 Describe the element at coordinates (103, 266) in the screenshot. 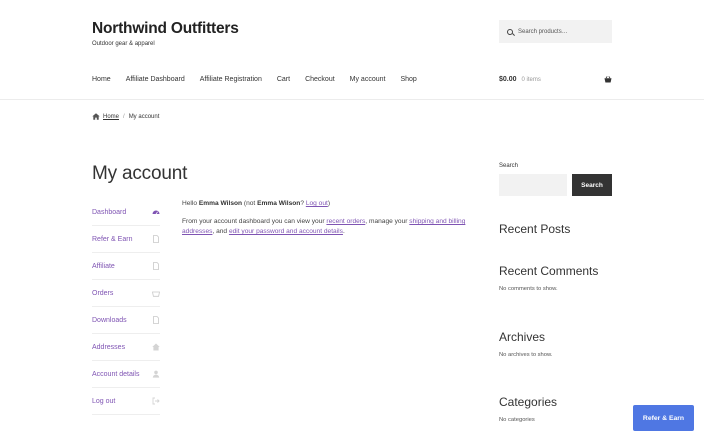

I see `account-nav-label: Affiliate` at that location.